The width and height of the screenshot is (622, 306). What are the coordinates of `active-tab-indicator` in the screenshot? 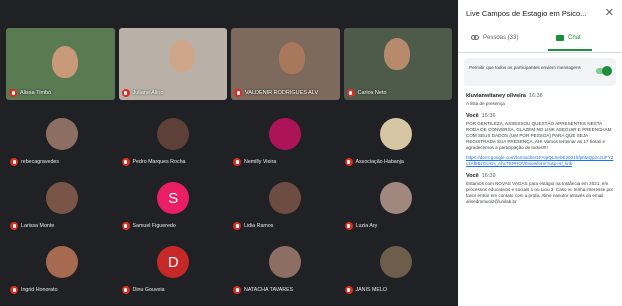 It's located at (570, 50).